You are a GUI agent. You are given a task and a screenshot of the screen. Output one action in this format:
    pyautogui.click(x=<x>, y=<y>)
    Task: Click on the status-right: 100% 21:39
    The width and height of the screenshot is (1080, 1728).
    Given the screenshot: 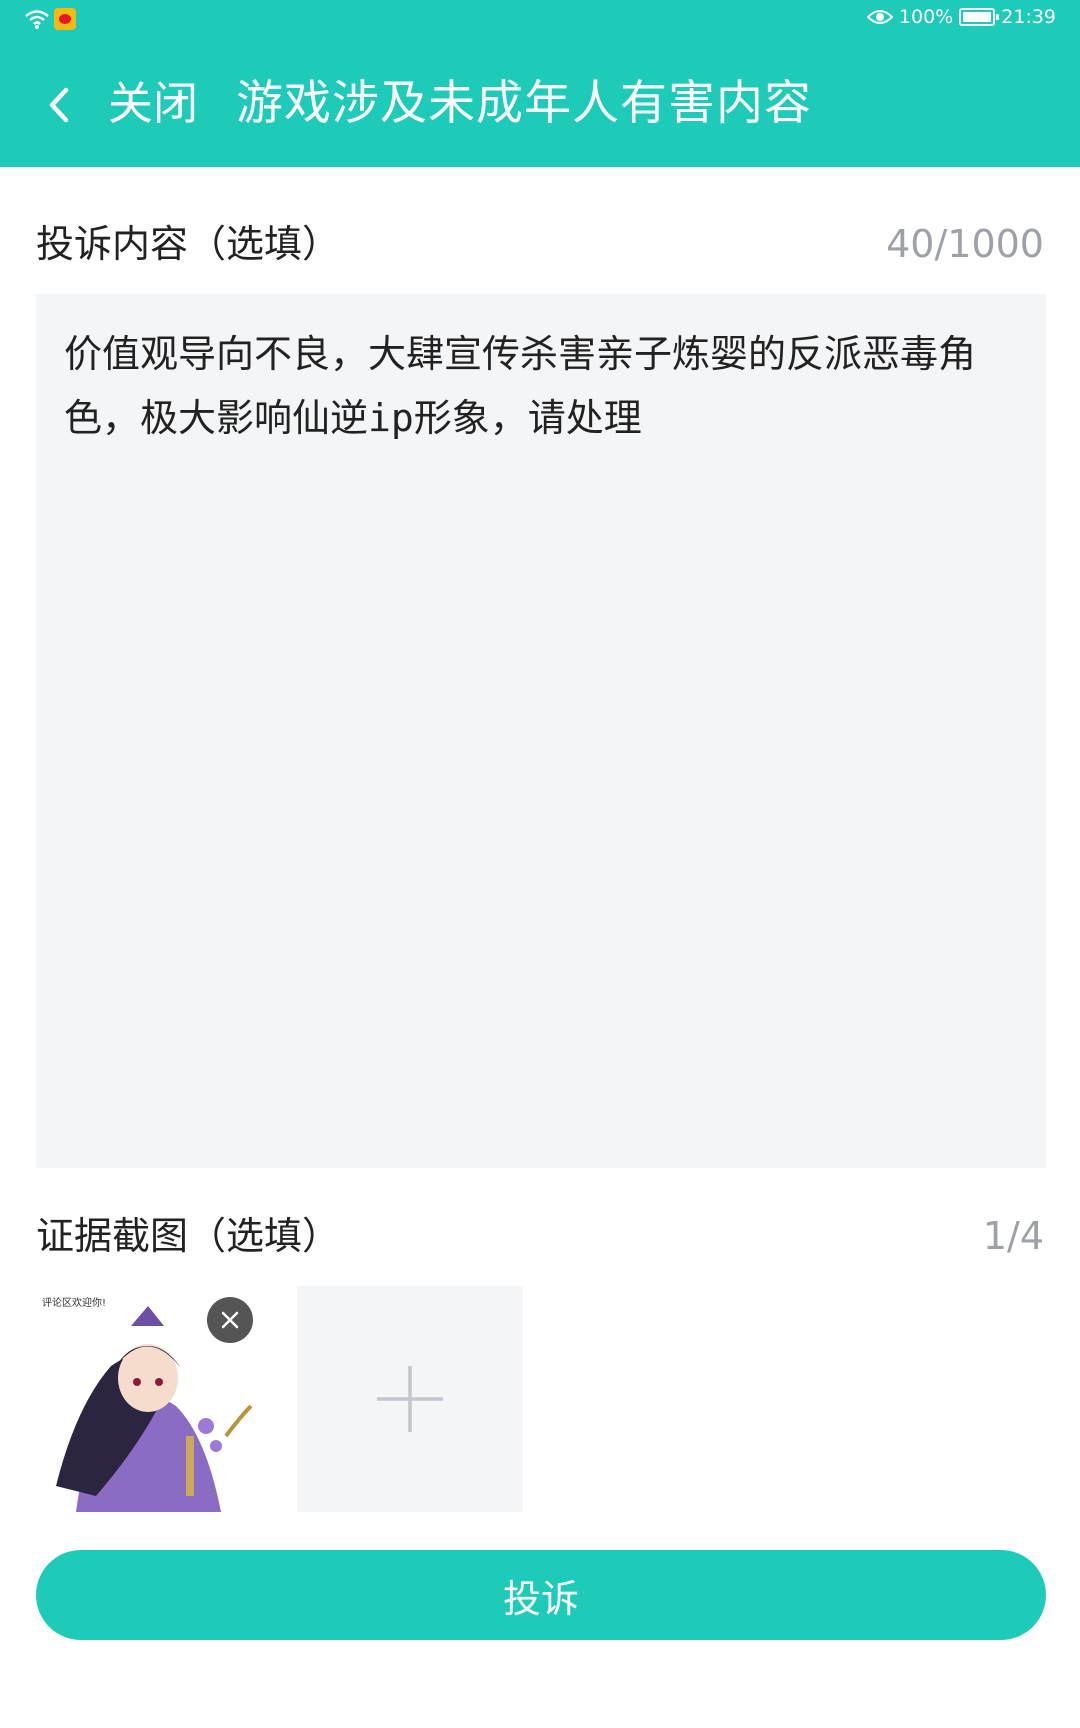 What is the action you would take?
    pyautogui.click(x=961, y=17)
    